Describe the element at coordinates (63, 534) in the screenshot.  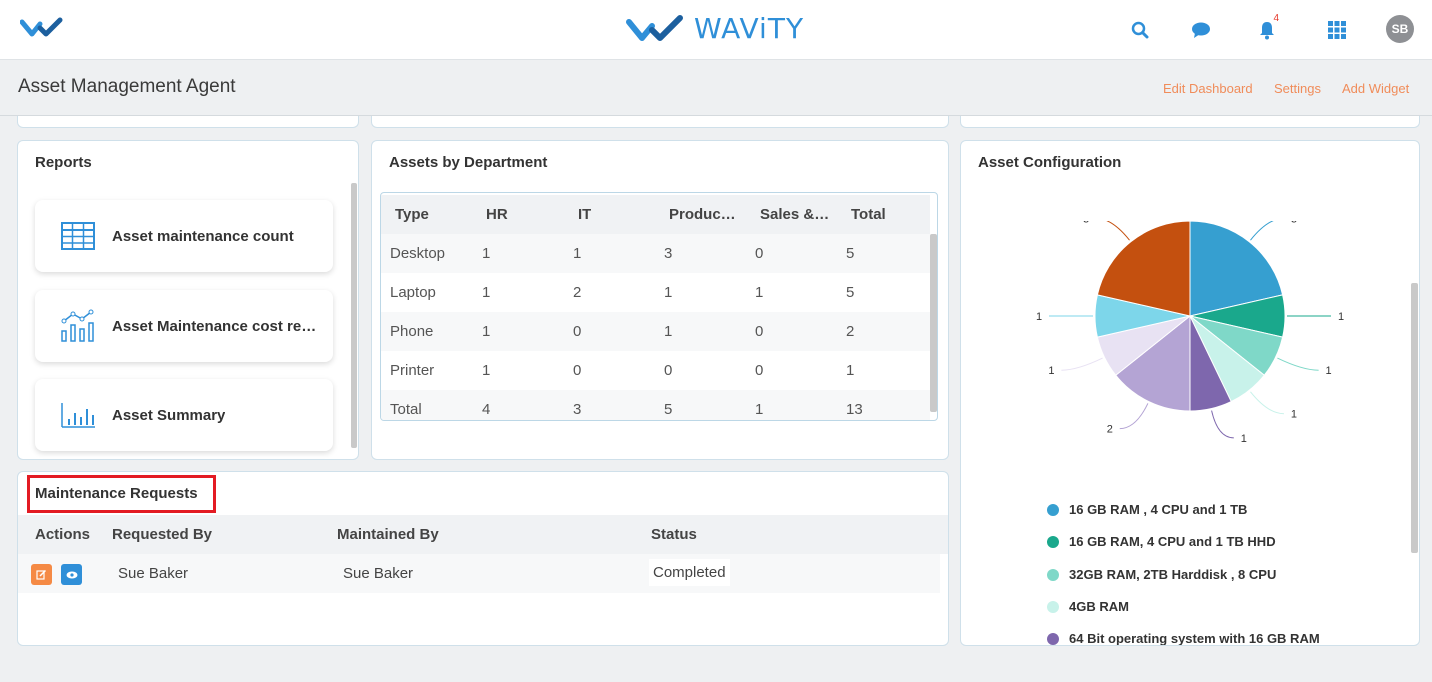
I see `column-header: Actions` at that location.